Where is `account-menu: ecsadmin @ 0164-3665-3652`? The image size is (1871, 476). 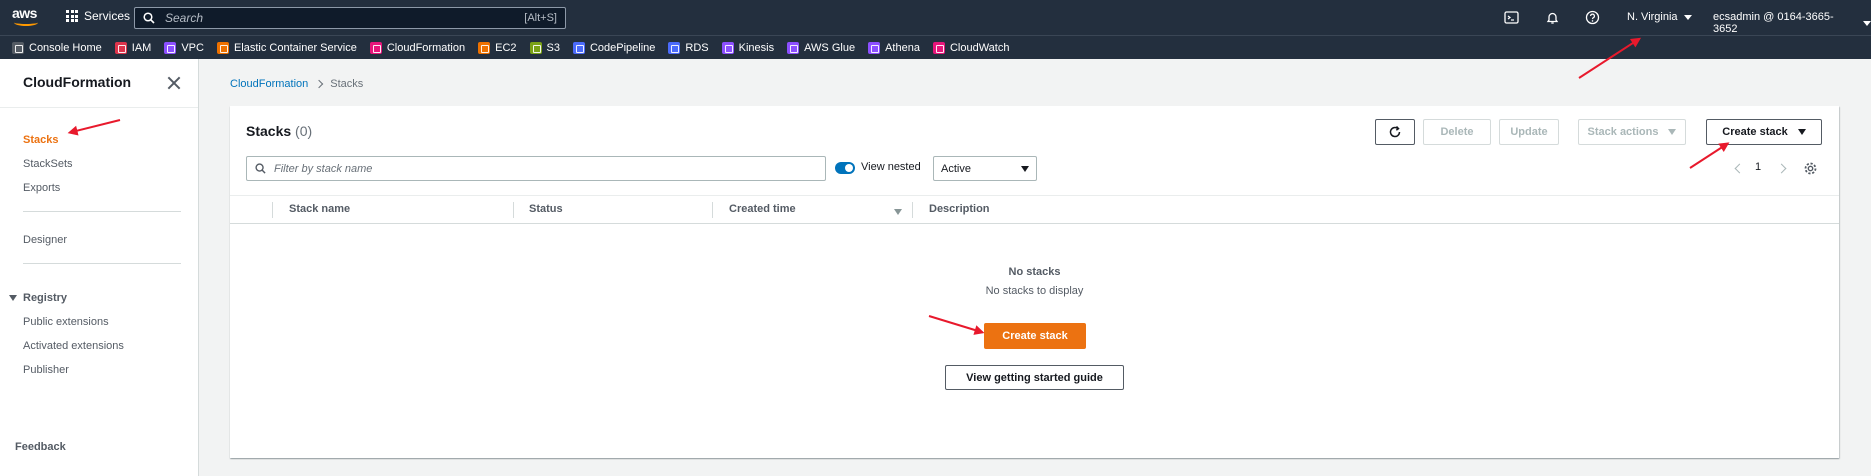 account-menu: ecsadmin @ 0164-3665-3652 is located at coordinates (1792, 23).